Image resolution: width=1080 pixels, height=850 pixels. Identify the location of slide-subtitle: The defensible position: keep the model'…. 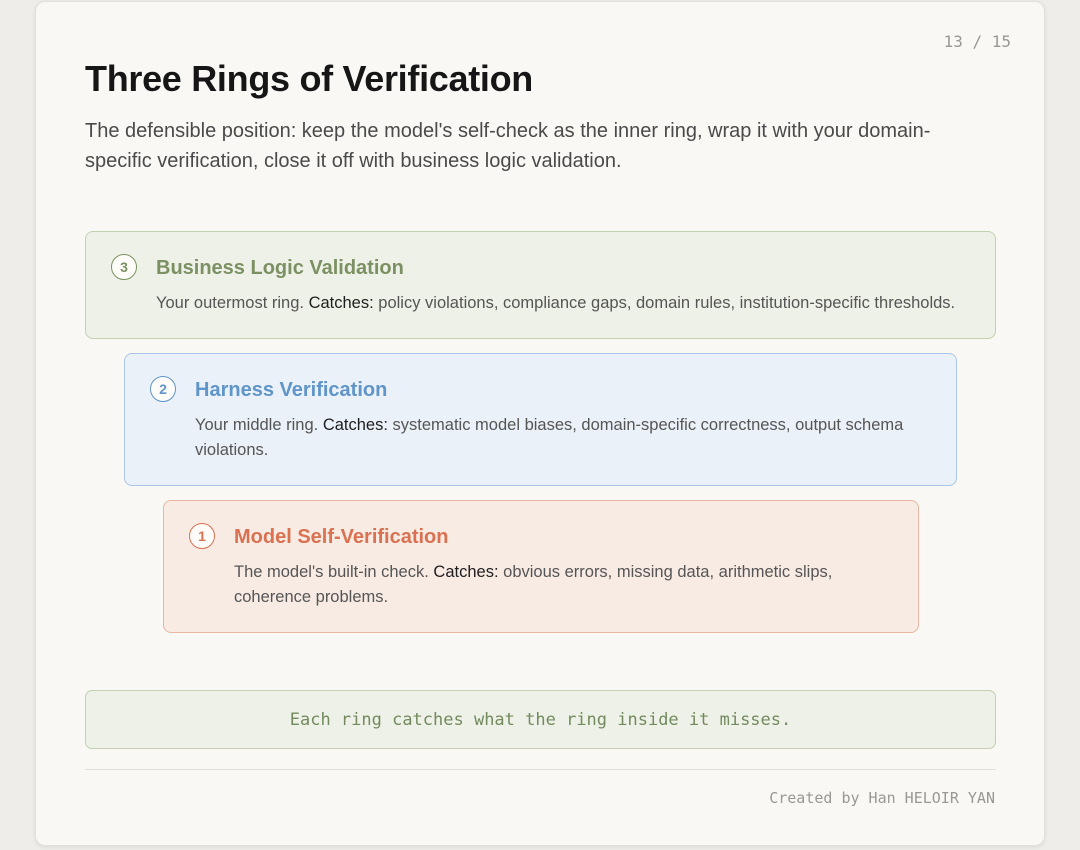
(508, 146).